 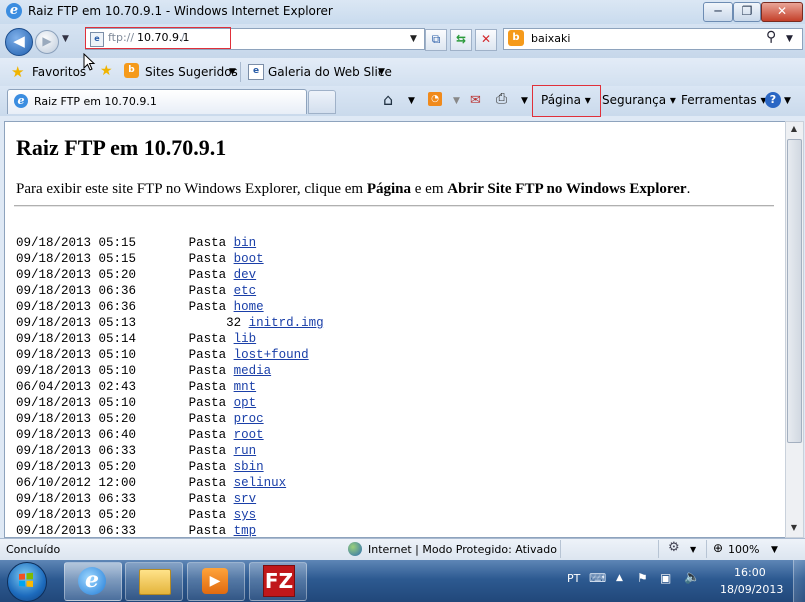 What do you see at coordinates (170, 515) in the screenshot?
I see `listing-row: 09/18/2013 05:20 Pasta sys` at bounding box center [170, 515].